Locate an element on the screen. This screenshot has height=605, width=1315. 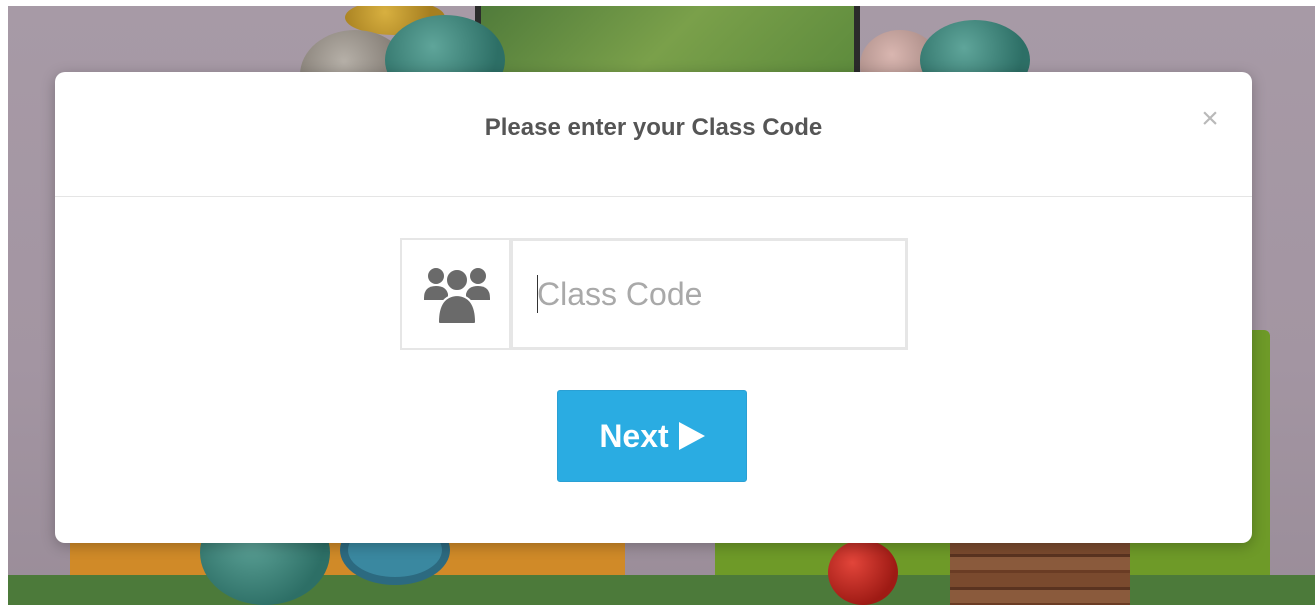
class-code-input is located at coordinates (709, 294).